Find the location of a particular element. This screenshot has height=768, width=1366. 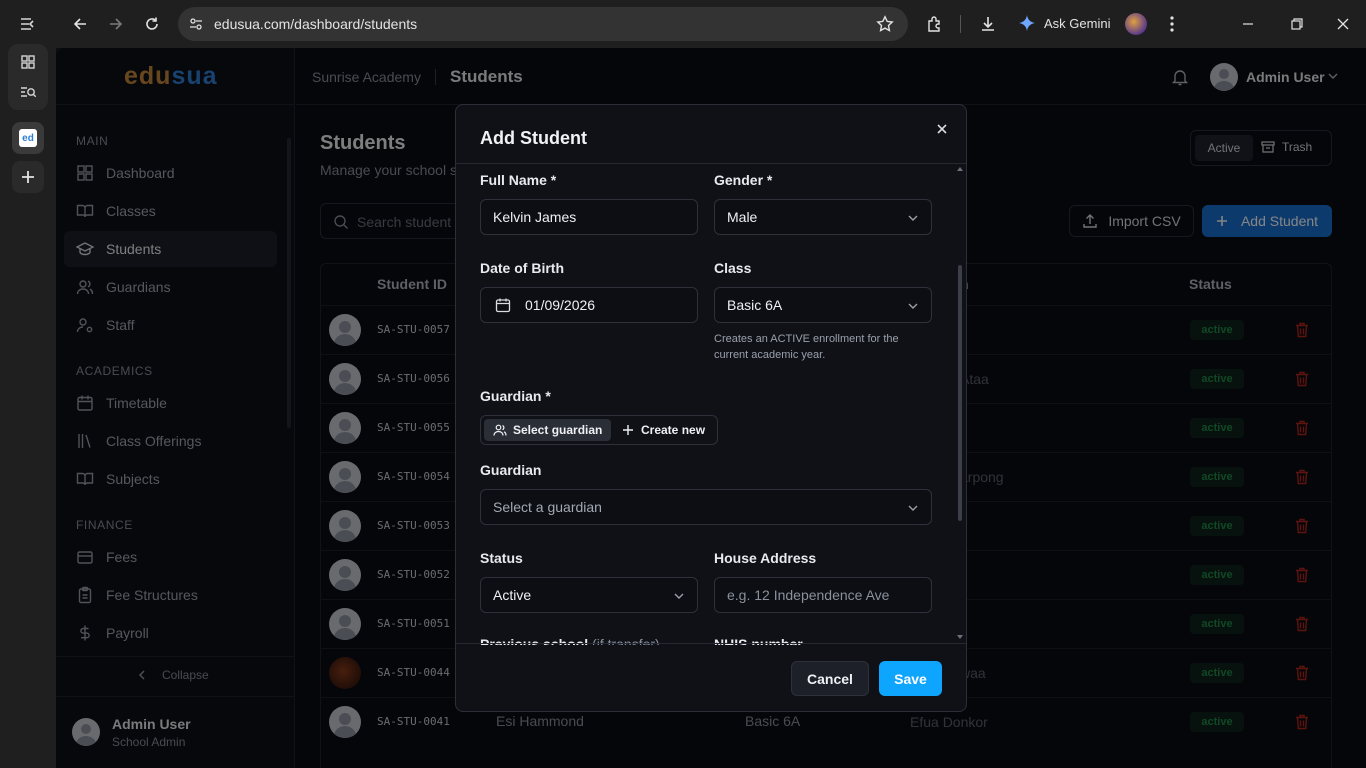

address-placeholder: e.g. 12 Independence Ave is located at coordinates (808, 595).